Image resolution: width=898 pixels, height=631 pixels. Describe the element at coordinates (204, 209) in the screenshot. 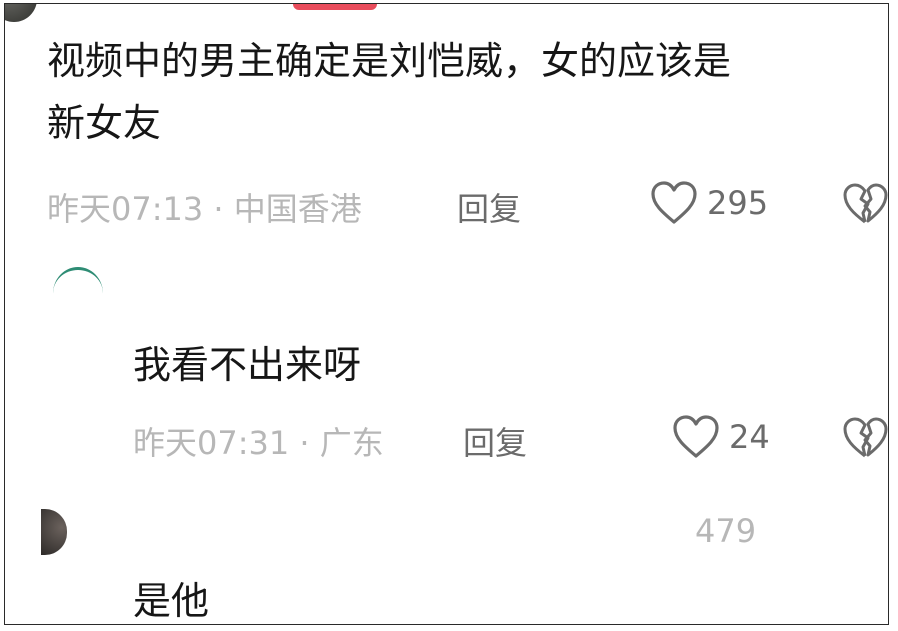

I see `comment-meta: 昨天07:13 · 中国香港` at that location.